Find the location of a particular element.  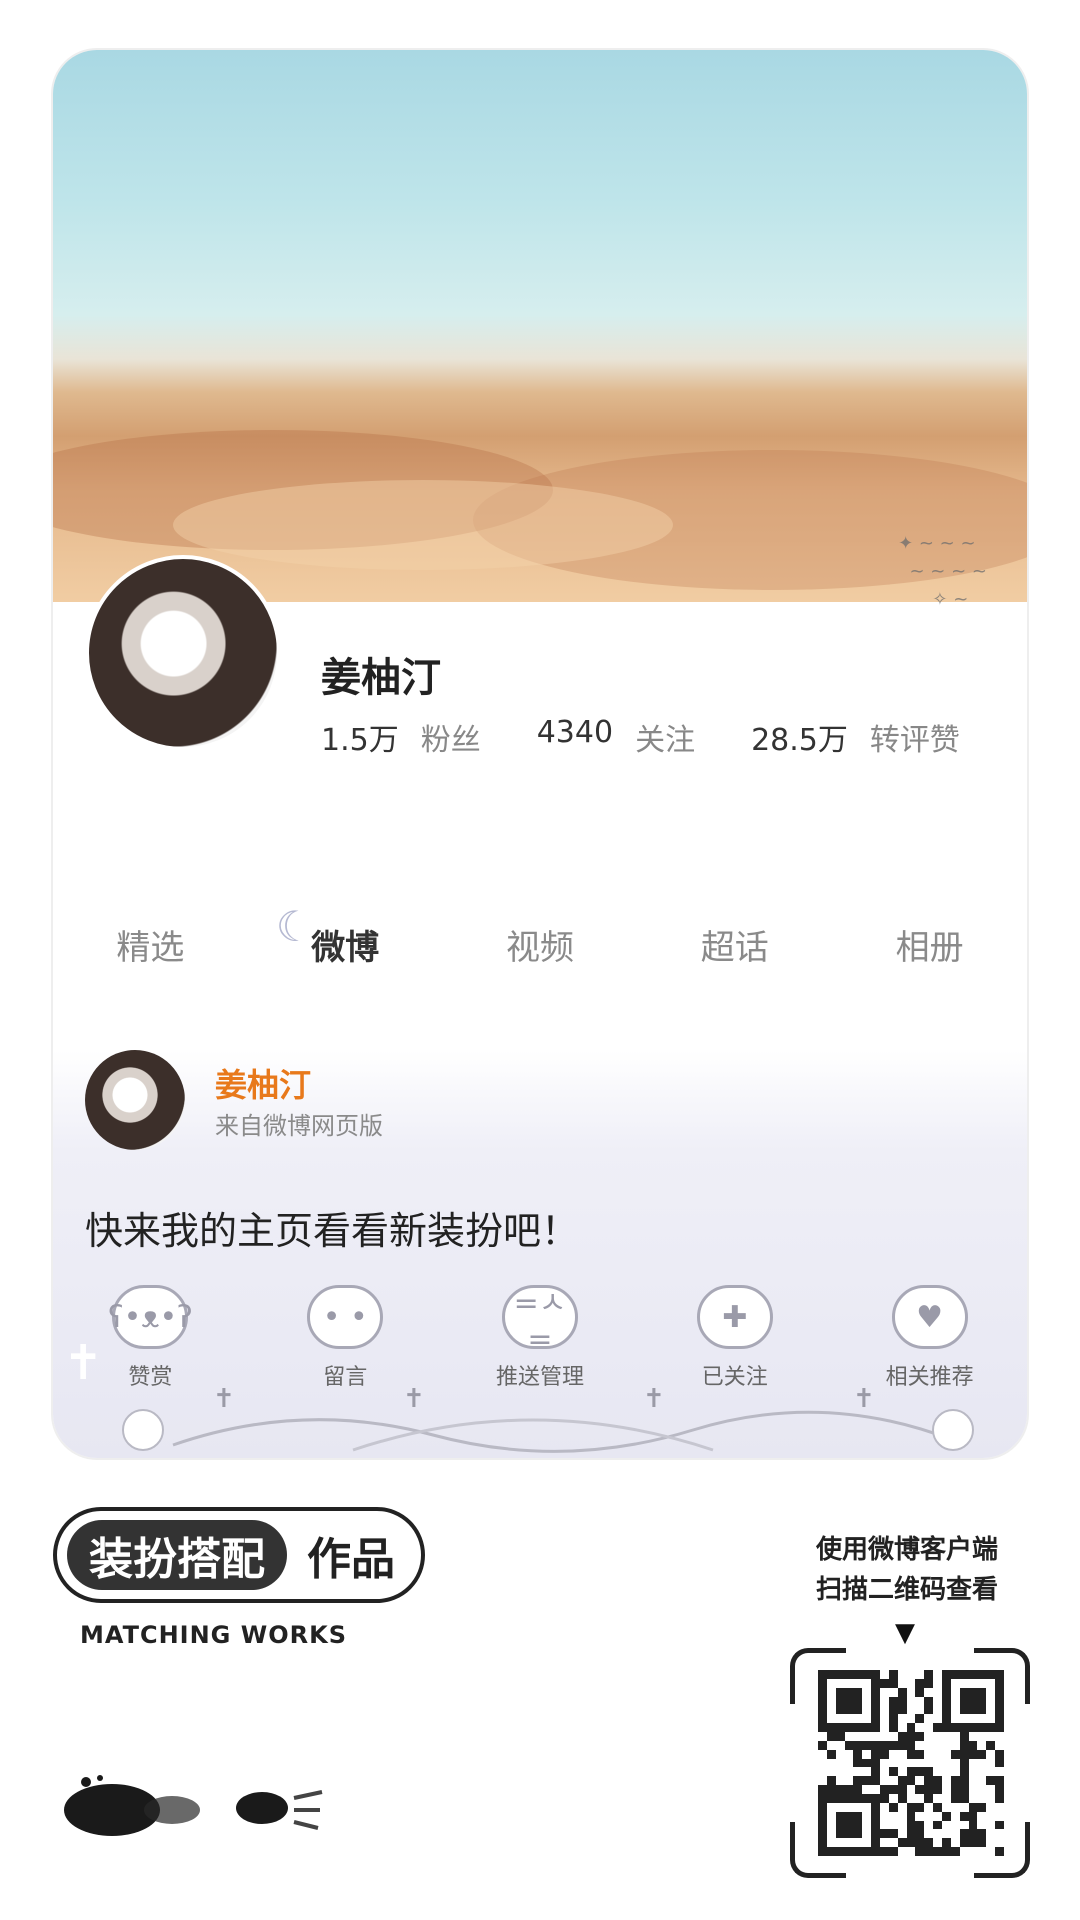

arrow-down-icon: ▼ is located at coordinates (905, 1633).